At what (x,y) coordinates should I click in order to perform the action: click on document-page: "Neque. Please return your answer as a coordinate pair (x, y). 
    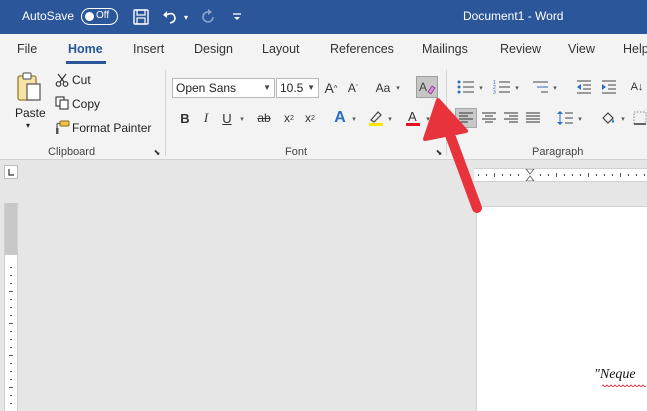
    Looking at the image, I should click on (561, 308).